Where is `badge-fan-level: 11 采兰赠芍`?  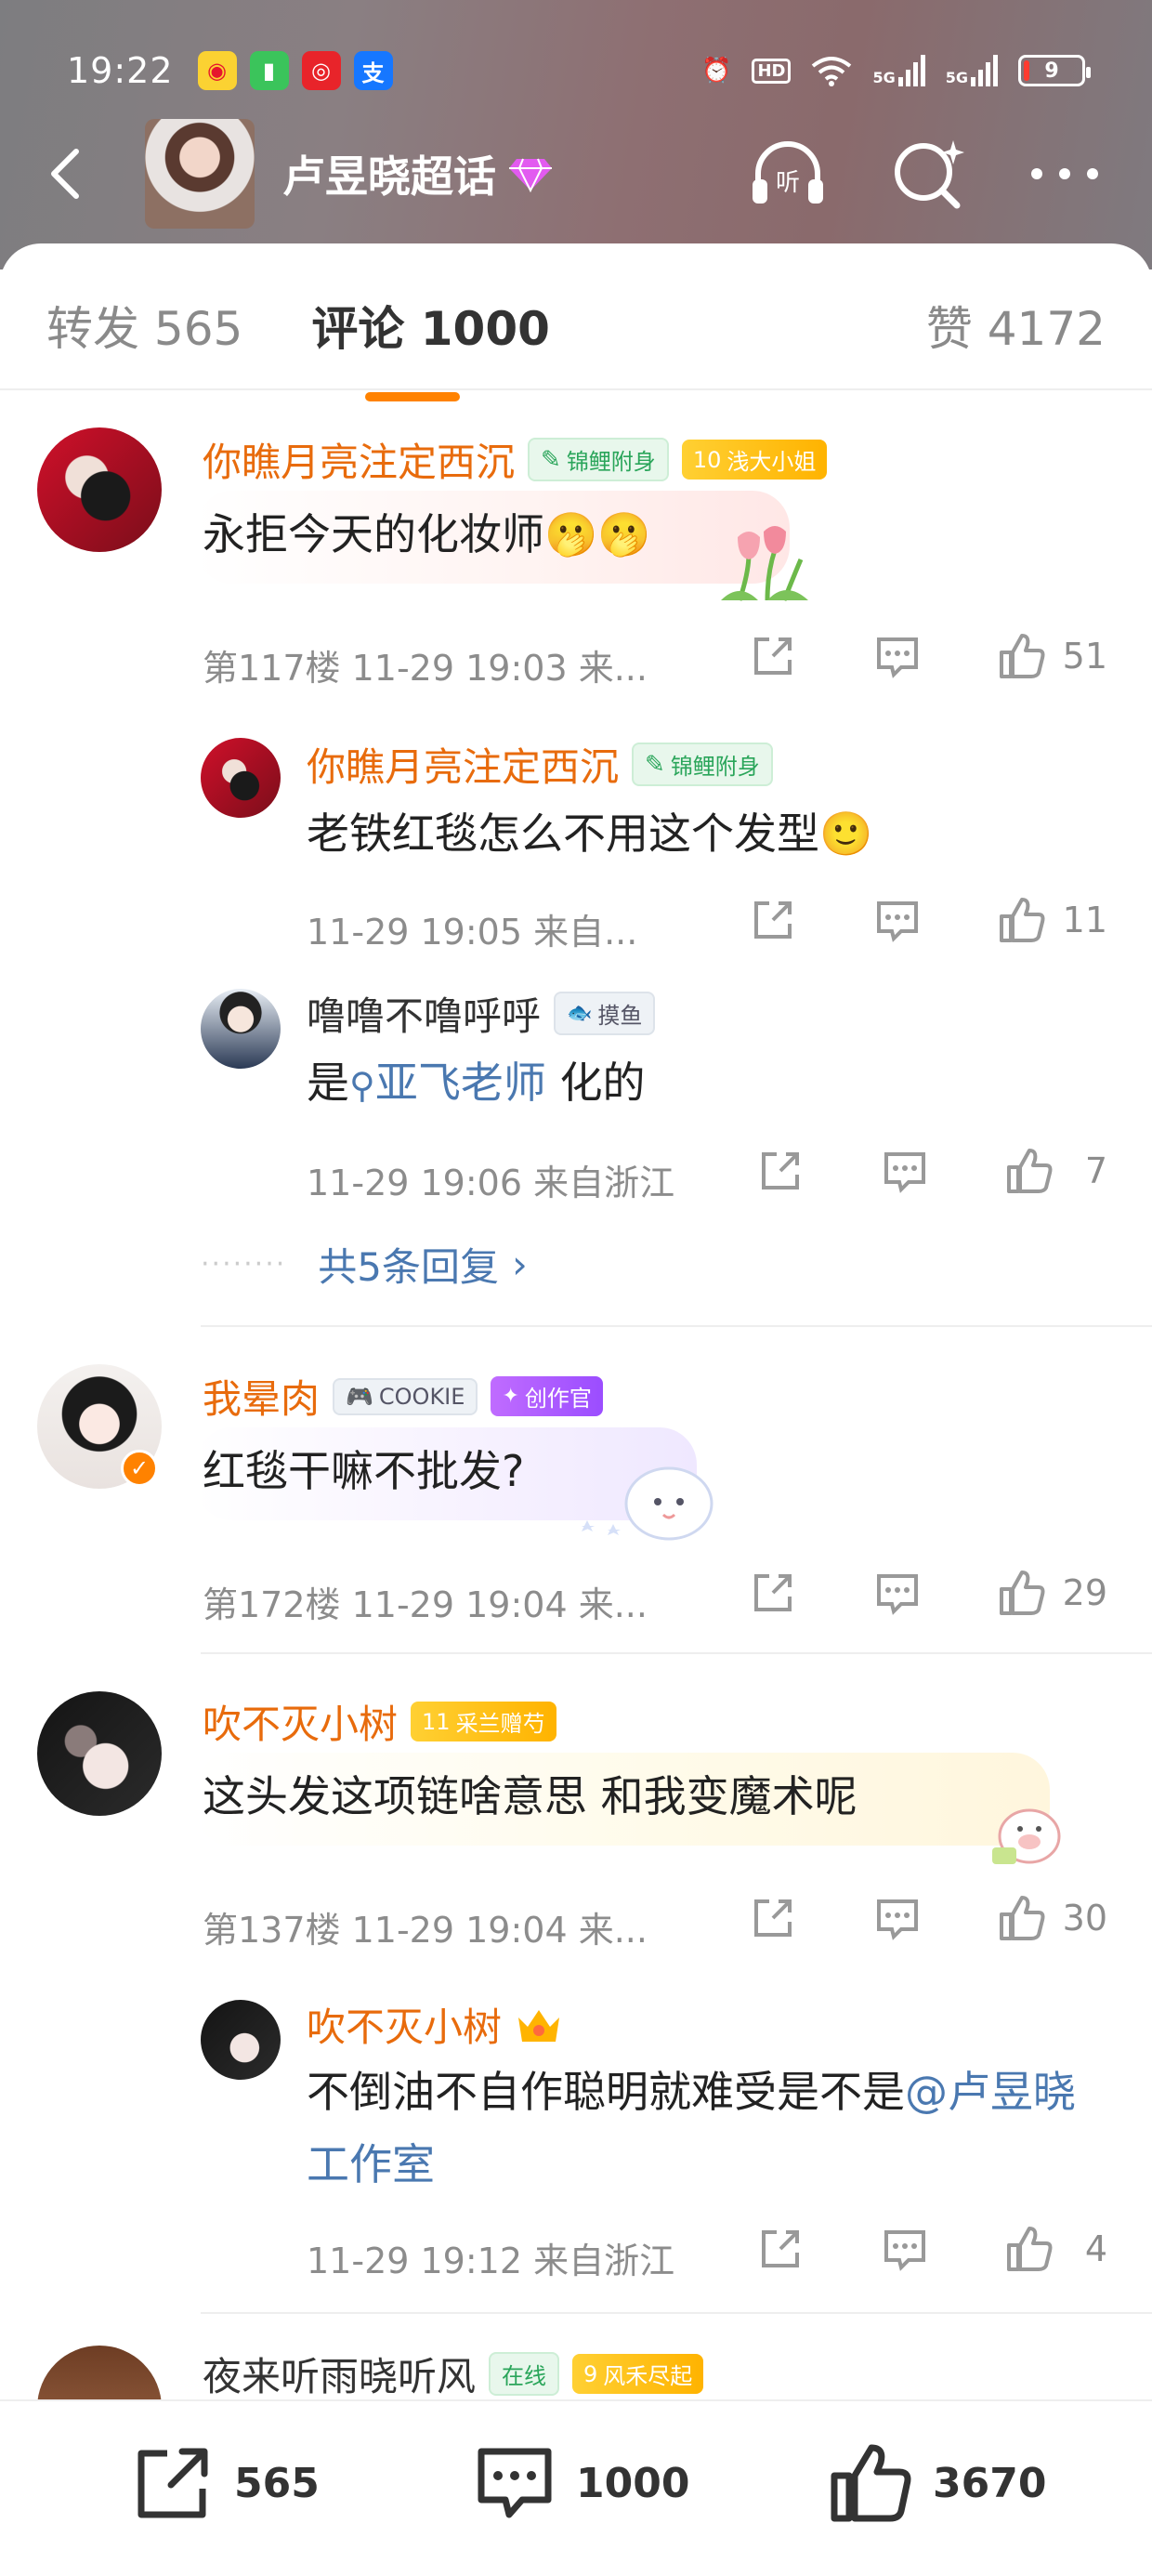 badge-fan-level: 11 采兰赠芍 is located at coordinates (483, 1721).